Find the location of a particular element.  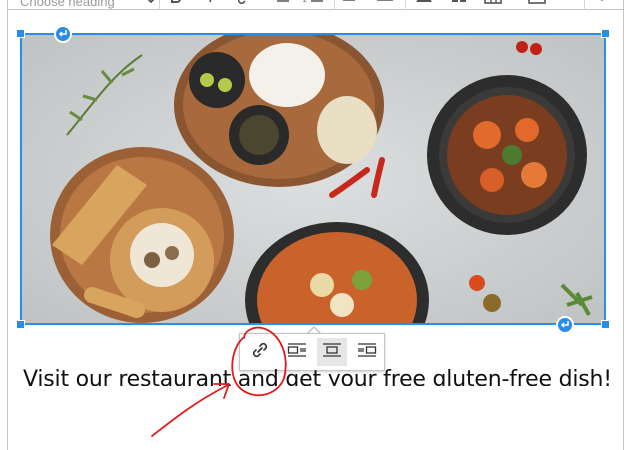

media-icon is located at coordinates (537, 4).